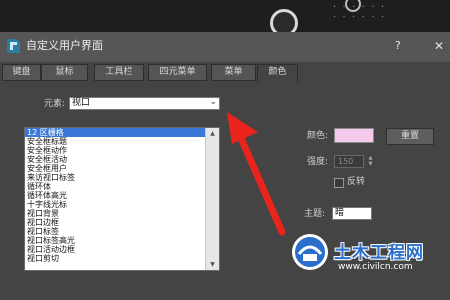  I want to click on watermark-logo, so click(310, 252).